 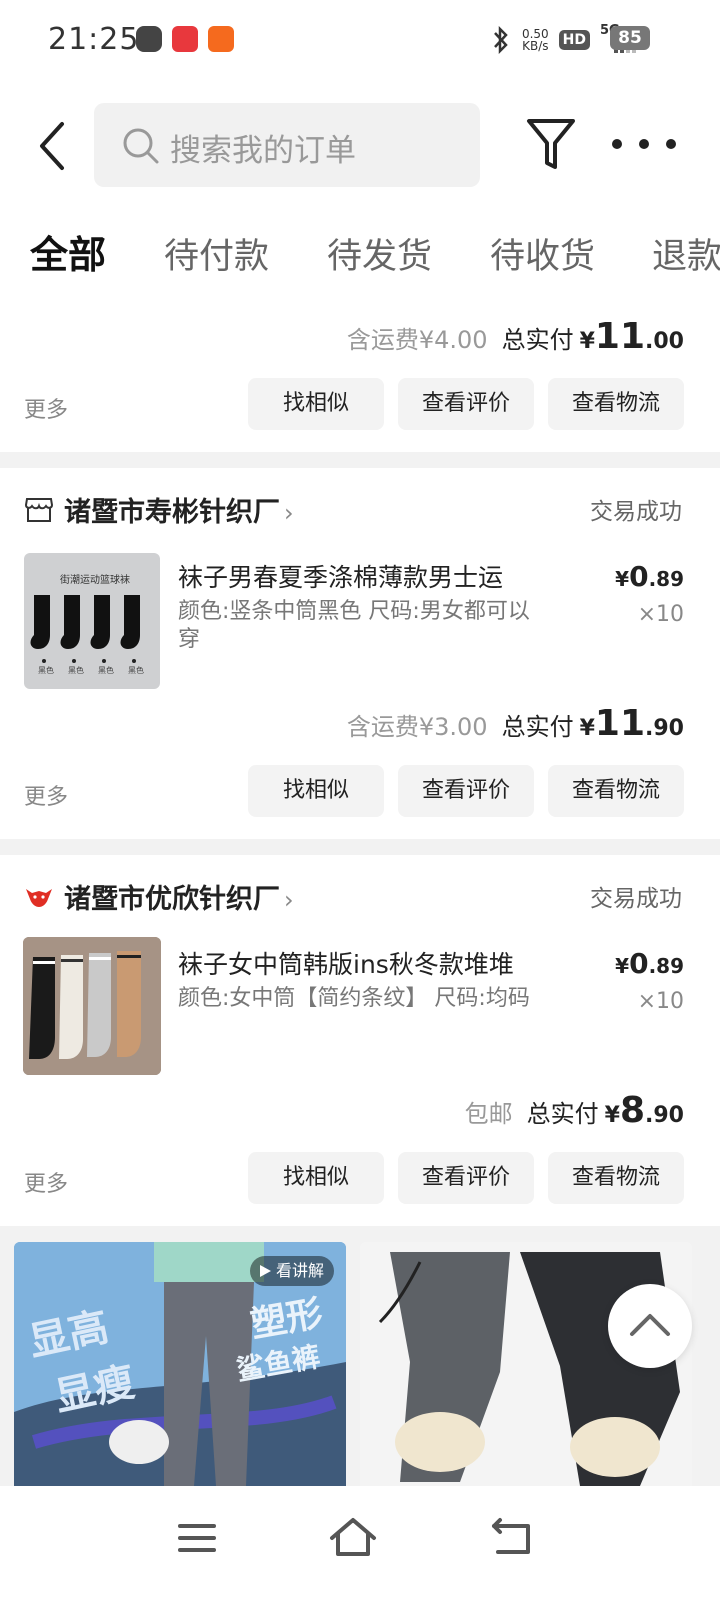 I want to click on tab-pending-payment: 待付款, so click(x=216, y=253).